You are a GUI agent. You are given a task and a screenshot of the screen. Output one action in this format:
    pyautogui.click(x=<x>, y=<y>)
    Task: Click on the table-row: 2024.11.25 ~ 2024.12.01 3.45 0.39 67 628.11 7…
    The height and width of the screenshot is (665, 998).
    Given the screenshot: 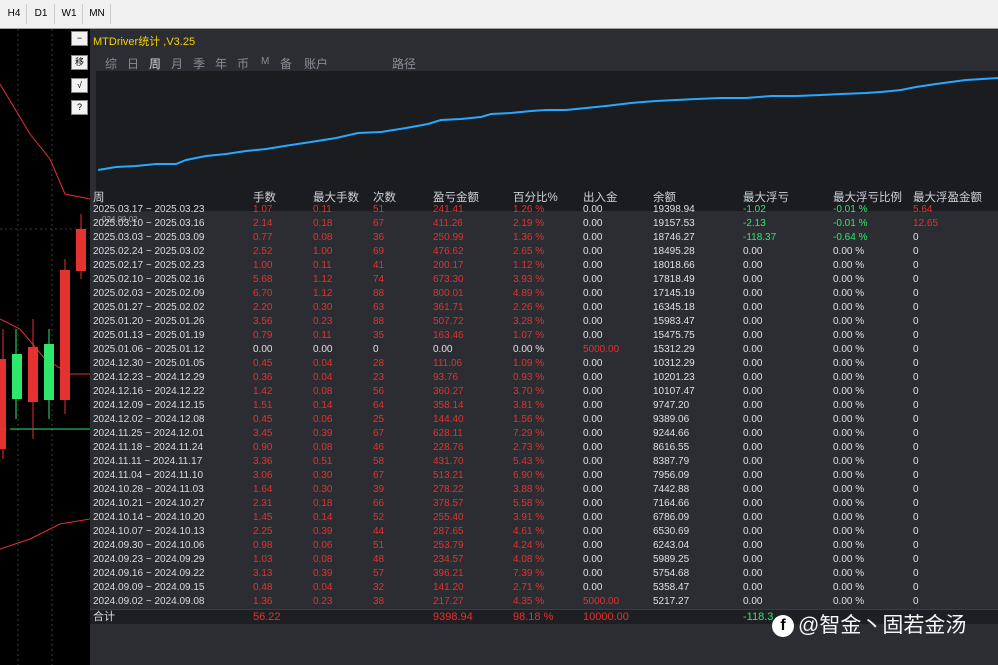 What is the action you would take?
    pyautogui.click(x=544, y=434)
    